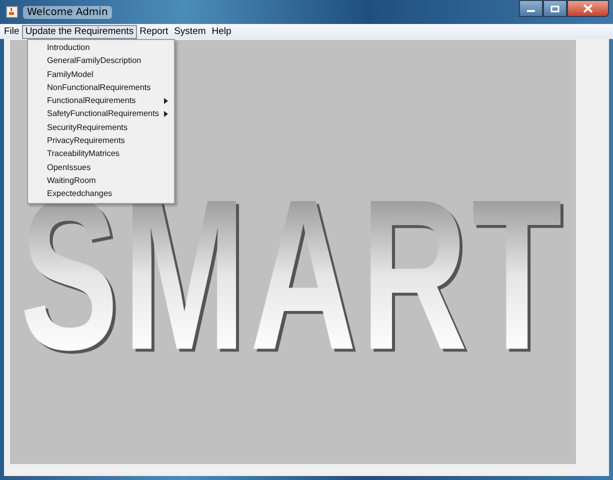 Image resolution: width=613 pixels, height=480 pixels. I want to click on menu-item: System, so click(190, 31).